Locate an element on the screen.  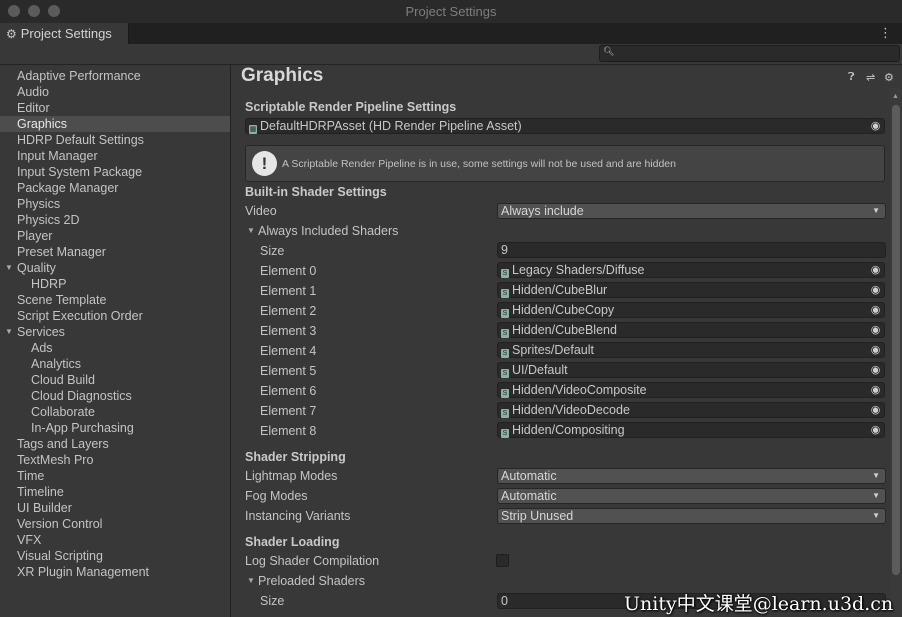
lightmap-modes-dropdown: Automatic ▼ is located at coordinates (691, 476).